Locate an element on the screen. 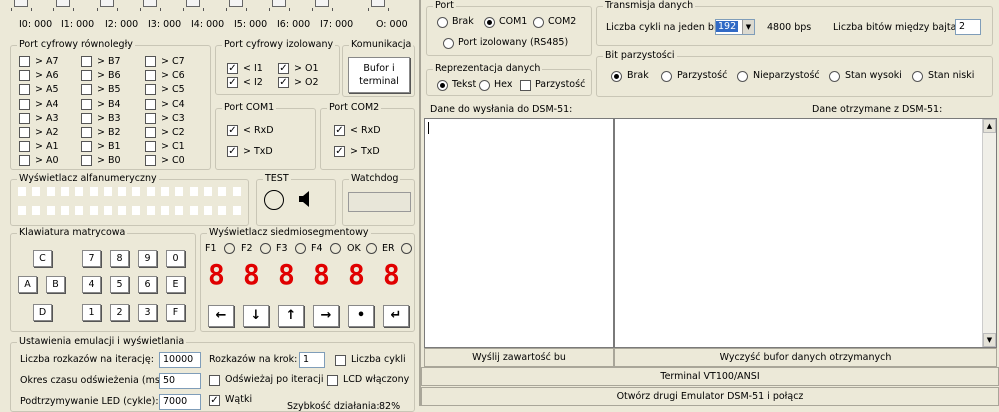 This screenshot has height=412, width=999. port-com1-radio is located at coordinates (489, 22).